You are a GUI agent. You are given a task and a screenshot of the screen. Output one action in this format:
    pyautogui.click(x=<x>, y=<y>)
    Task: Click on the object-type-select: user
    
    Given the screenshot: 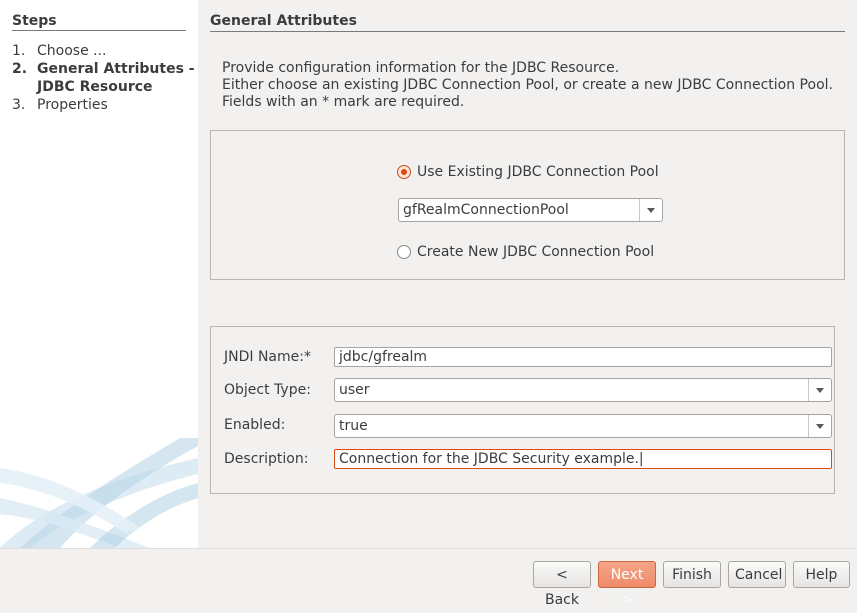 What is the action you would take?
    pyautogui.click(x=583, y=390)
    